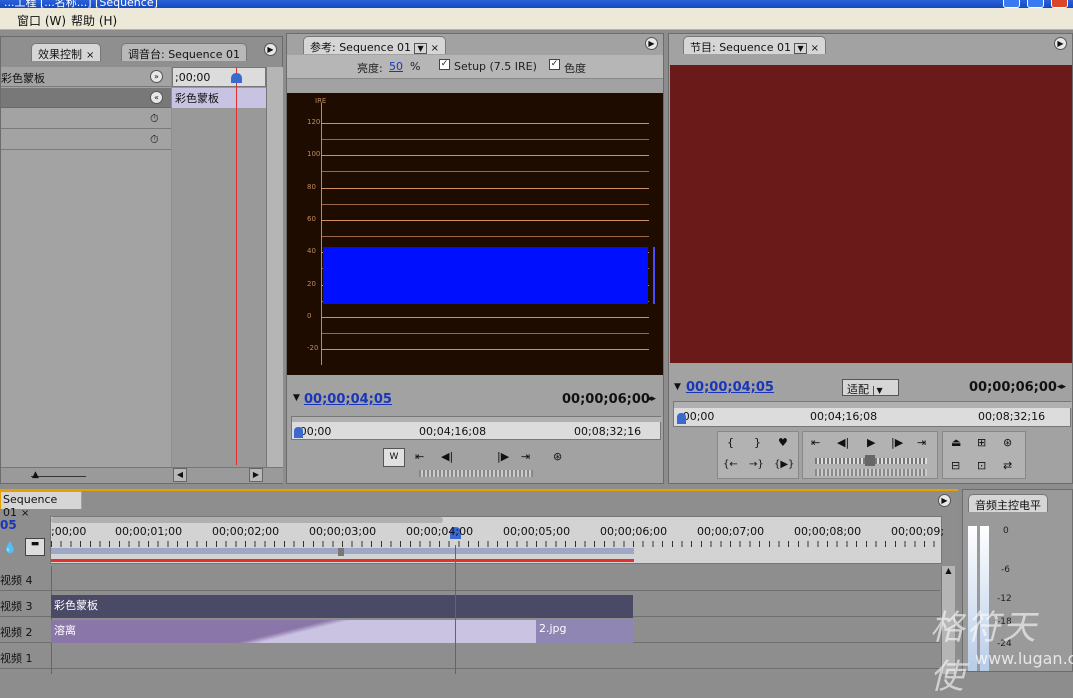  What do you see at coordinates (156, 76) in the screenshot?
I see `collapse-icon: »` at bounding box center [156, 76].